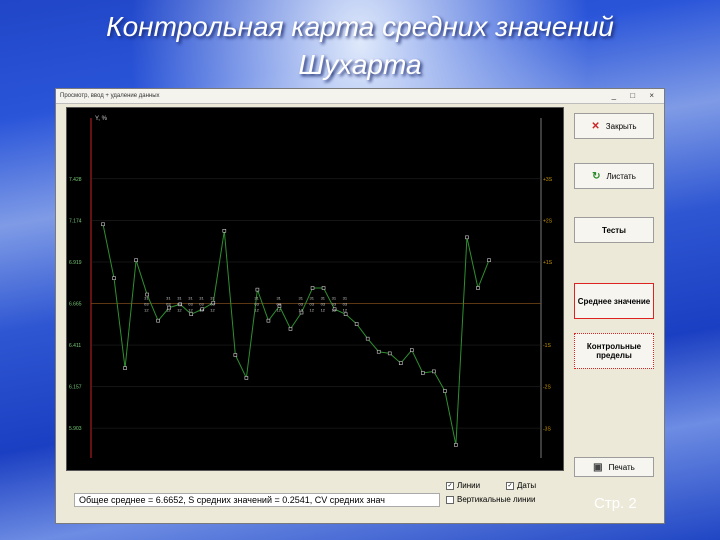 The width and height of the screenshot is (720, 540). What do you see at coordinates (547, 388) in the screenshot?
I see `sigma-label: -2S` at bounding box center [547, 388].